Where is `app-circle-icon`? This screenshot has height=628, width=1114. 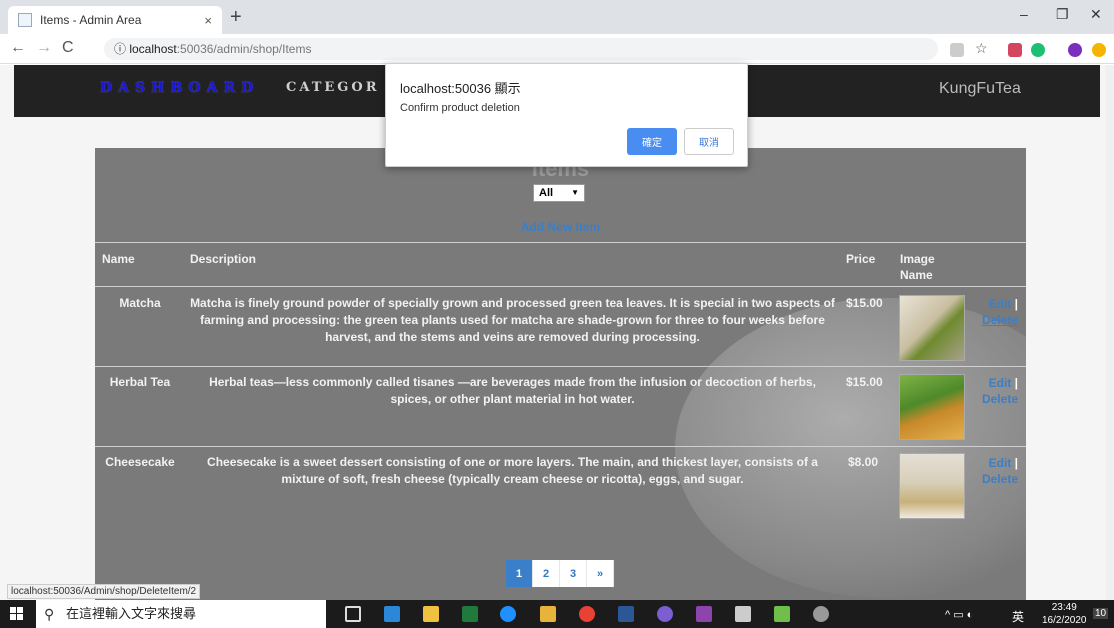 app-circle-icon is located at coordinates (665, 614).